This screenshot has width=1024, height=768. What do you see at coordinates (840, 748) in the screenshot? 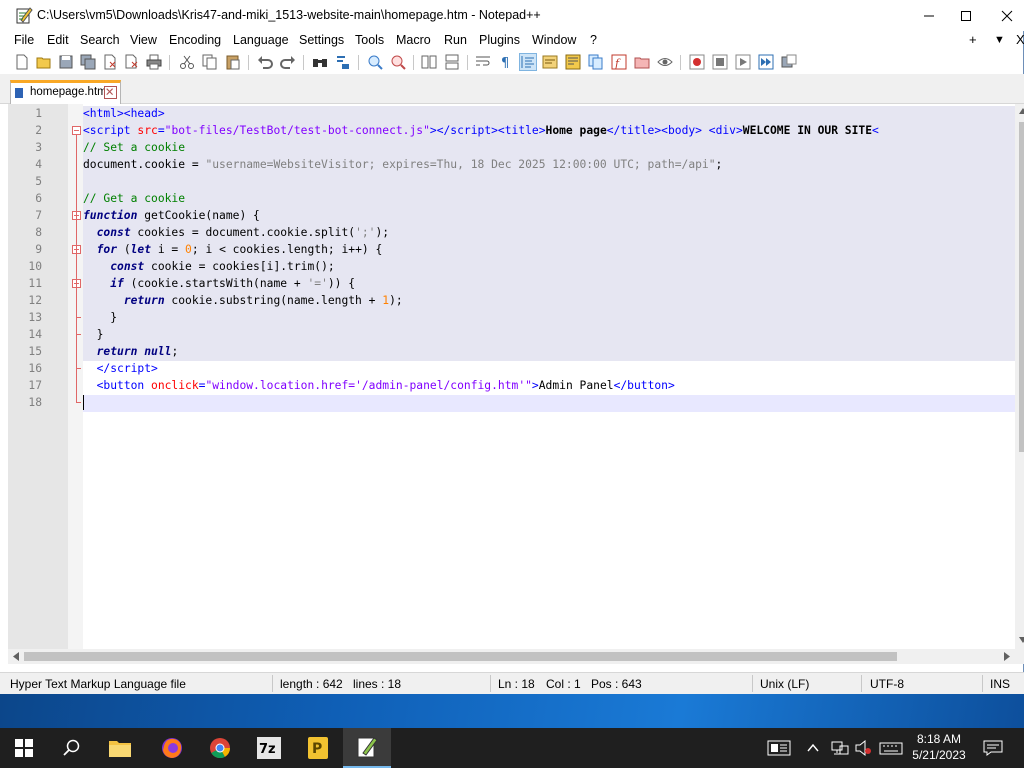
I see `network-icon` at bounding box center [840, 748].